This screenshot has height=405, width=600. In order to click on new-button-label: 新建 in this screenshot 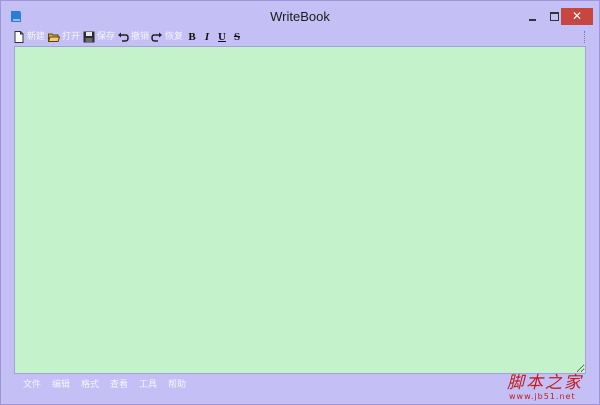, I will do `click(36, 37)`.